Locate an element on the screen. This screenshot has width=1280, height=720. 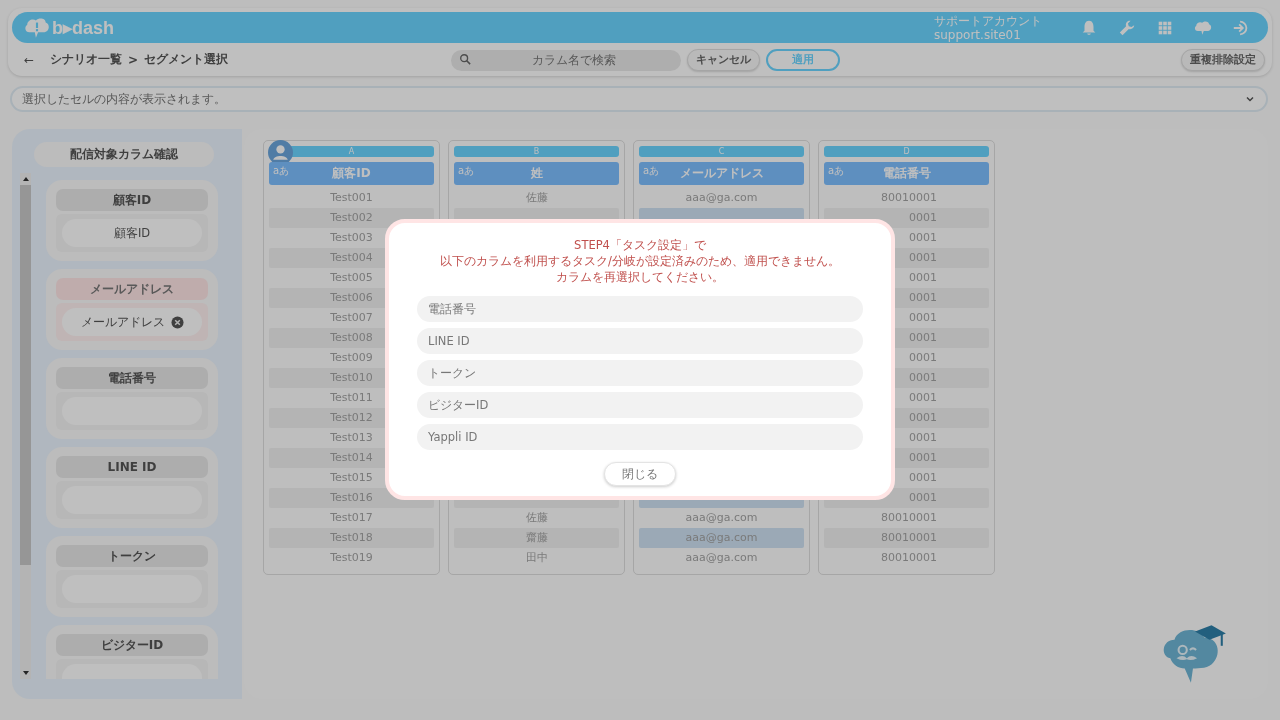
column-chip: メールアドレス is located at coordinates (132, 322).